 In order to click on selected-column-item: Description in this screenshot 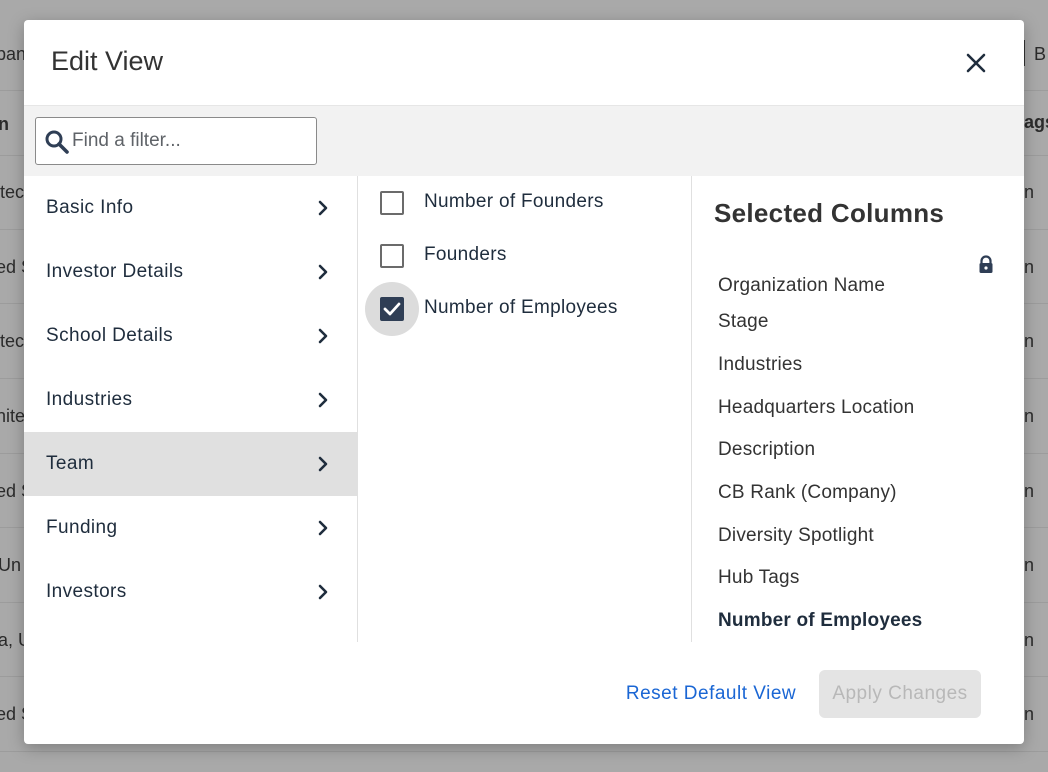, I will do `click(766, 450)`.